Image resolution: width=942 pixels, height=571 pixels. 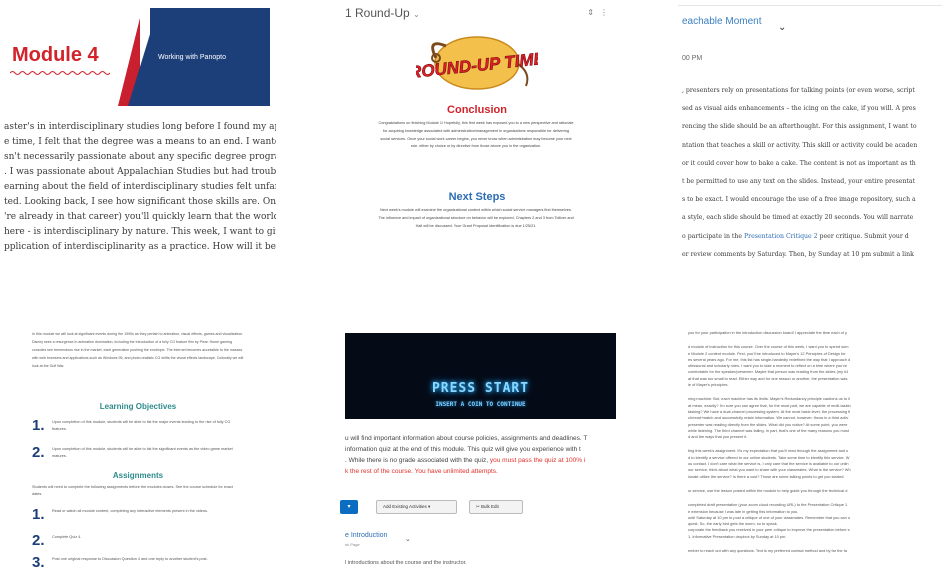 What do you see at coordinates (38, 562) in the screenshot?
I see `list-number: 3.` at bounding box center [38, 562].